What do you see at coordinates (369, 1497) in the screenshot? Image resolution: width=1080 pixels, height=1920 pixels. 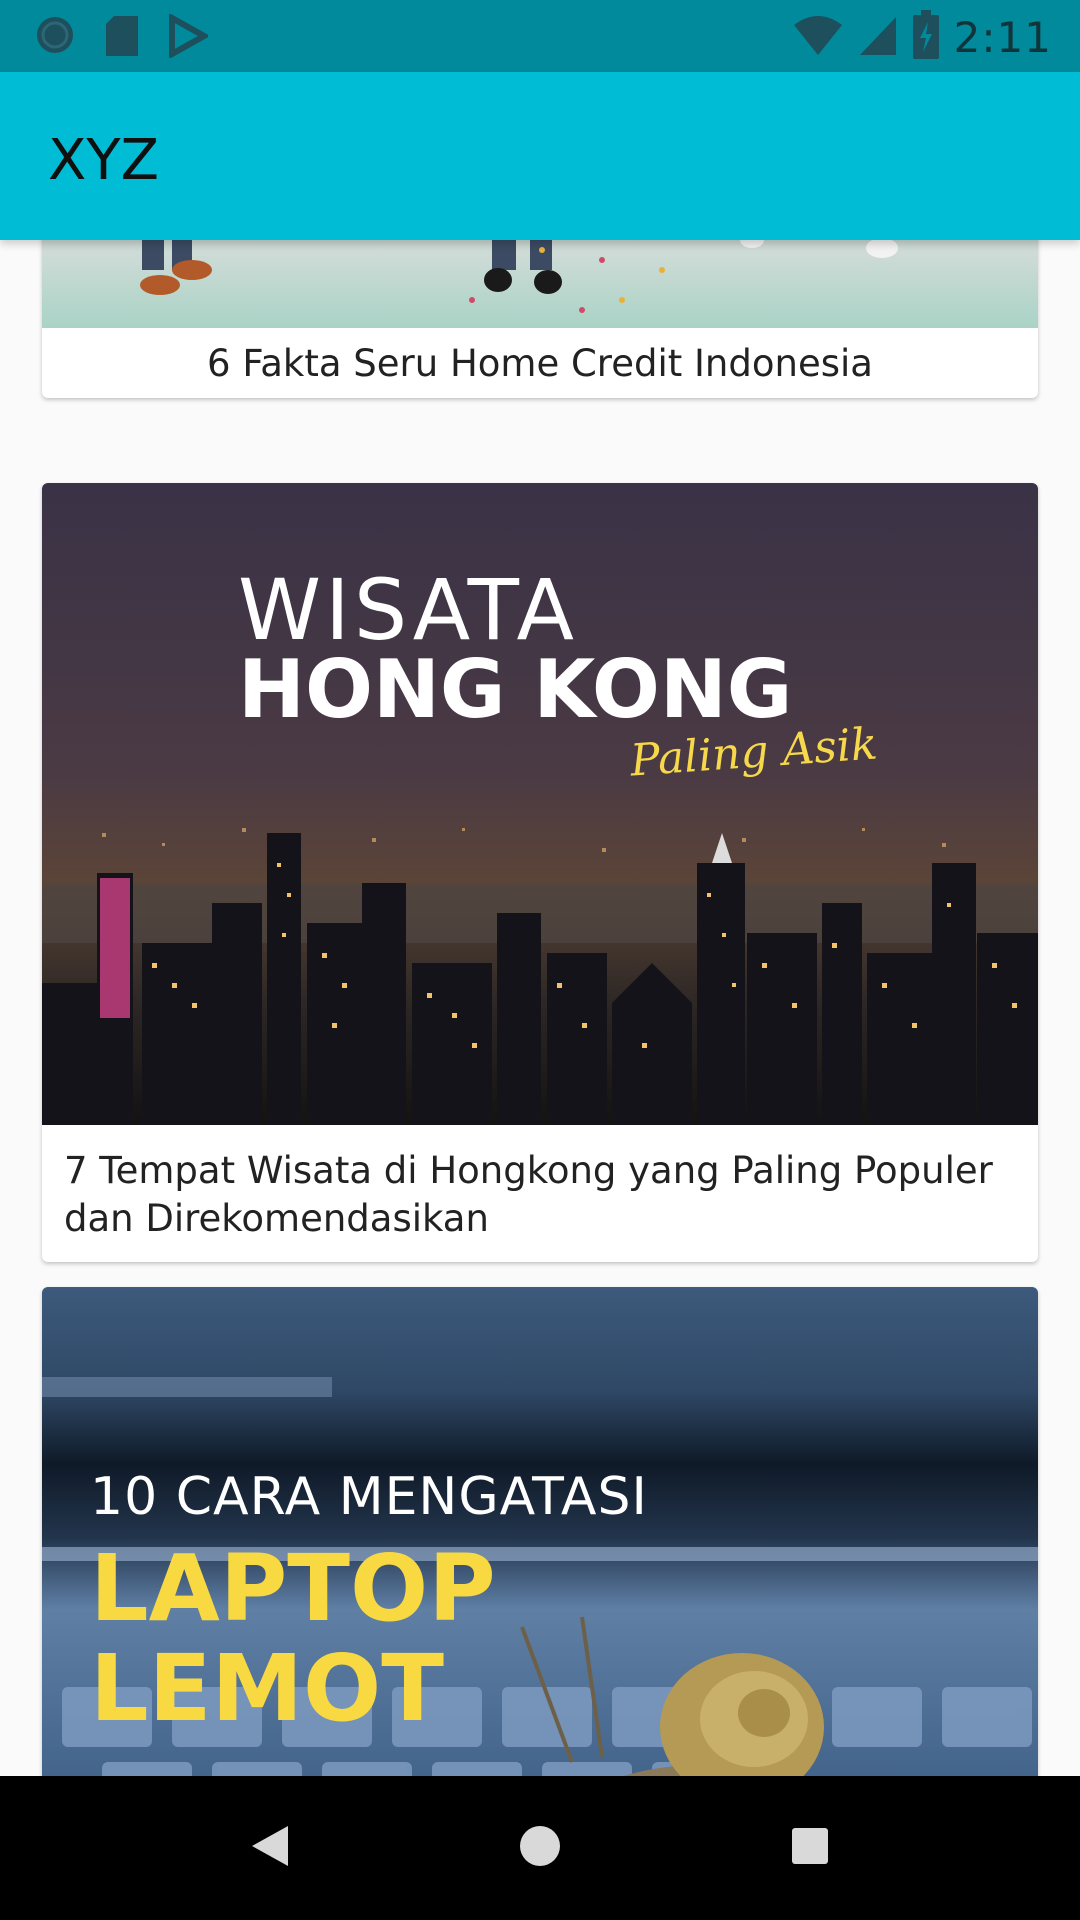 I see `image-text-line1: 10 CARA MENGATASI` at bounding box center [369, 1497].